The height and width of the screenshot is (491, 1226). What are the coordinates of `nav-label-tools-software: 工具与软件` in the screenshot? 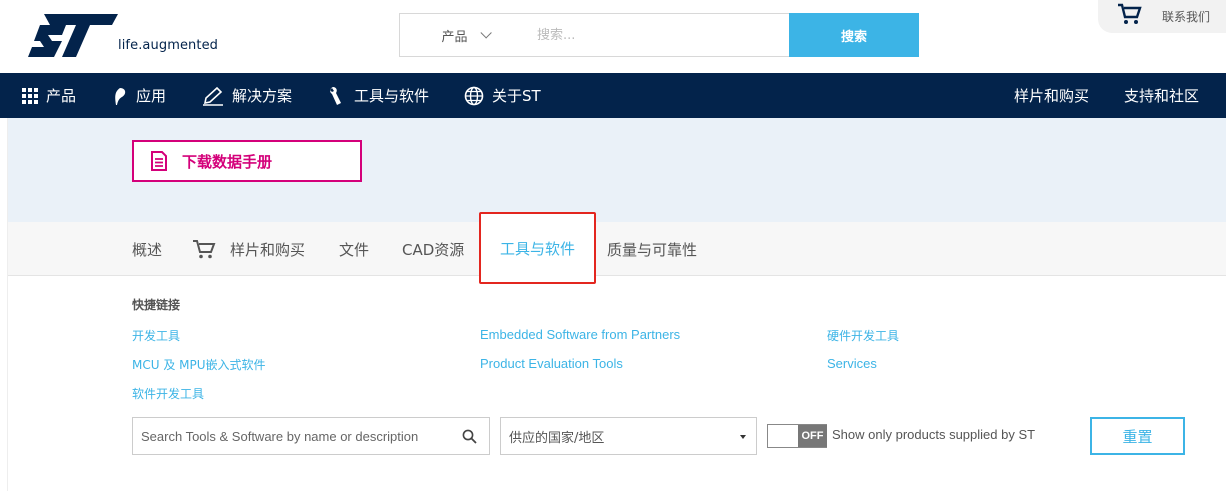 It's located at (392, 96).